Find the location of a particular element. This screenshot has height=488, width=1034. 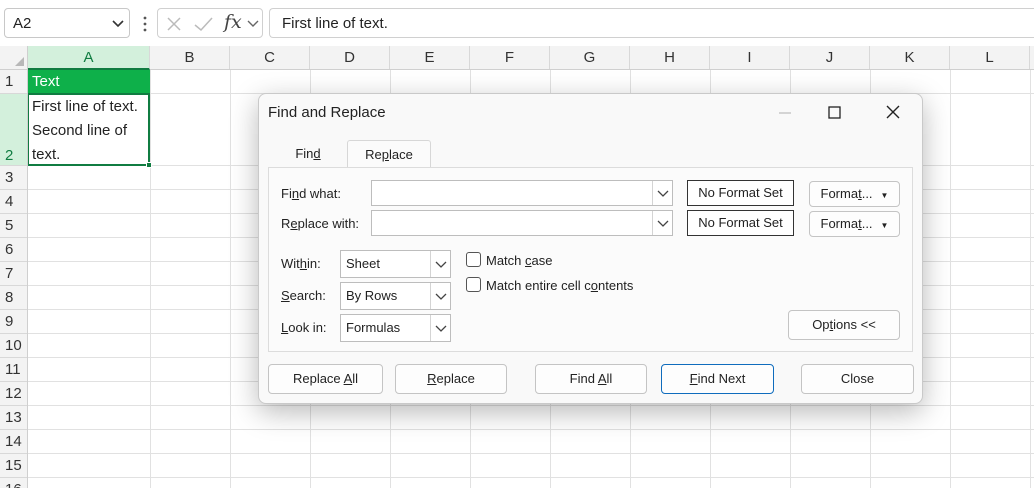

column-header-g: G is located at coordinates (590, 57).